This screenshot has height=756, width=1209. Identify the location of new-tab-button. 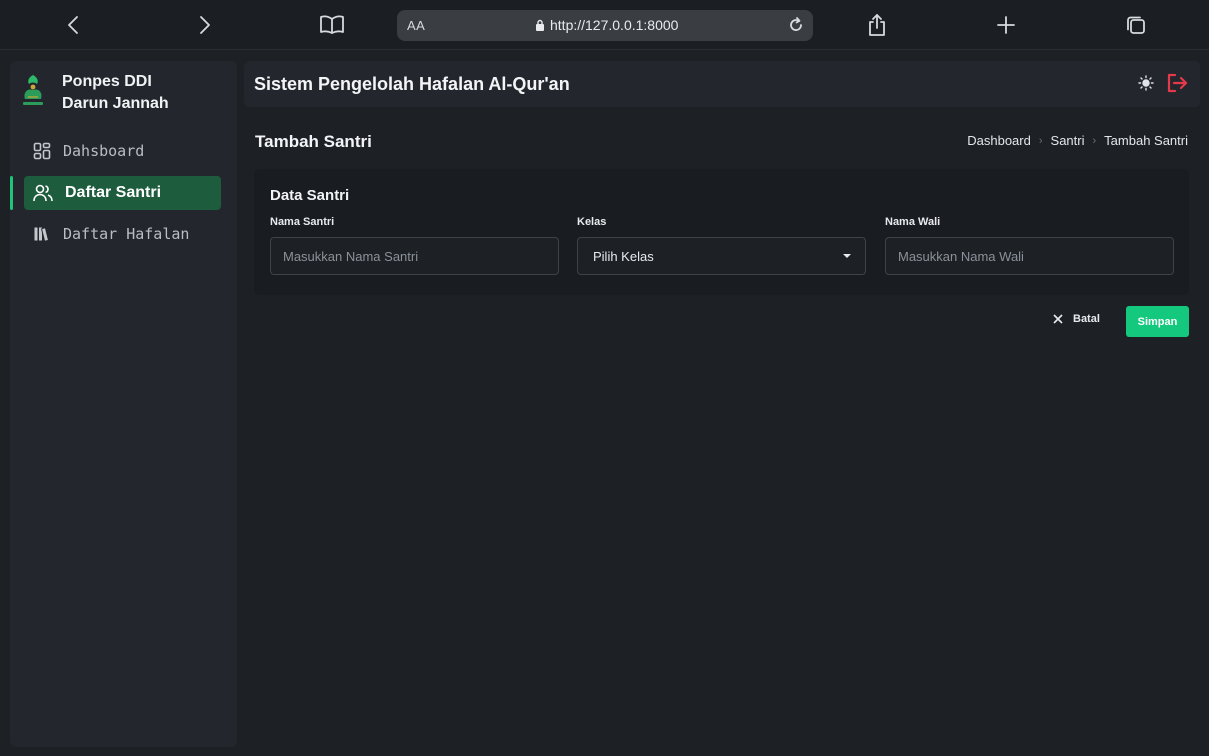
(1006, 25).